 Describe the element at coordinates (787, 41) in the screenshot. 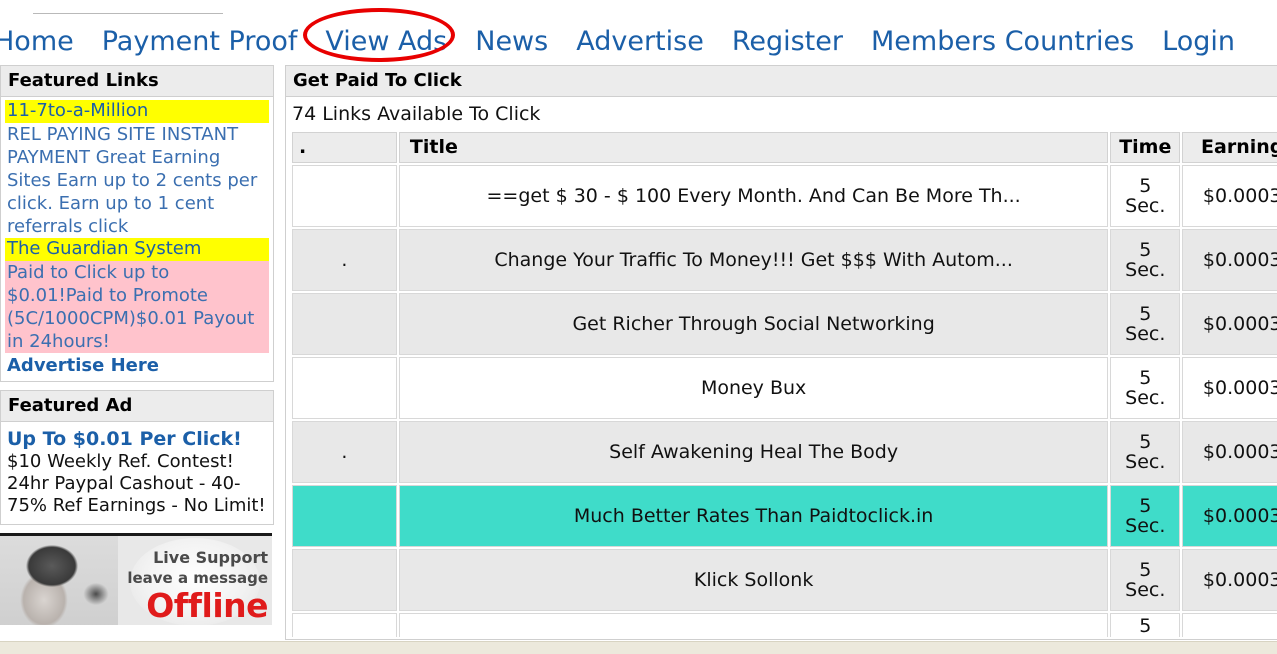

I see `nav-item-register: Register` at that location.